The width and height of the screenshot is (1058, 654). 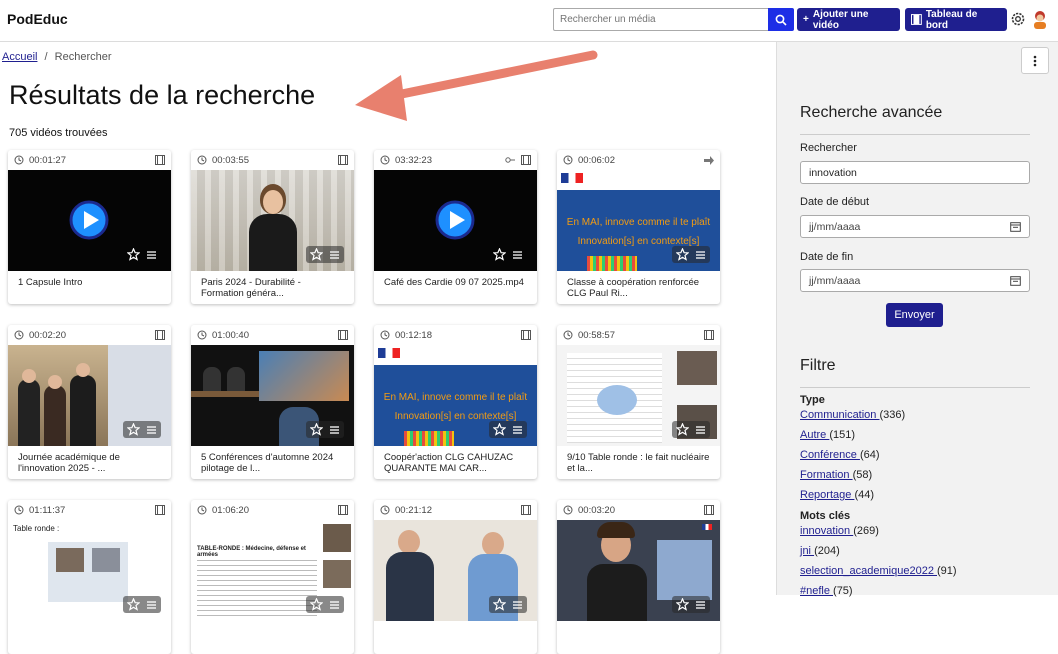 I want to click on video-duration: 00:21:12, so click(x=413, y=510).